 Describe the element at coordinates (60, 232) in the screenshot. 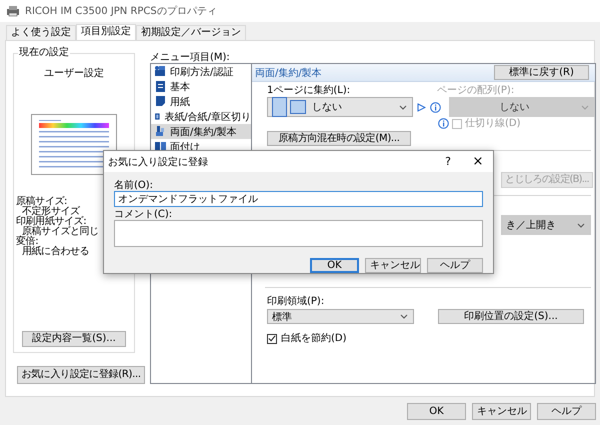

I see `setting-value: 原稿サイズと同じ` at that location.